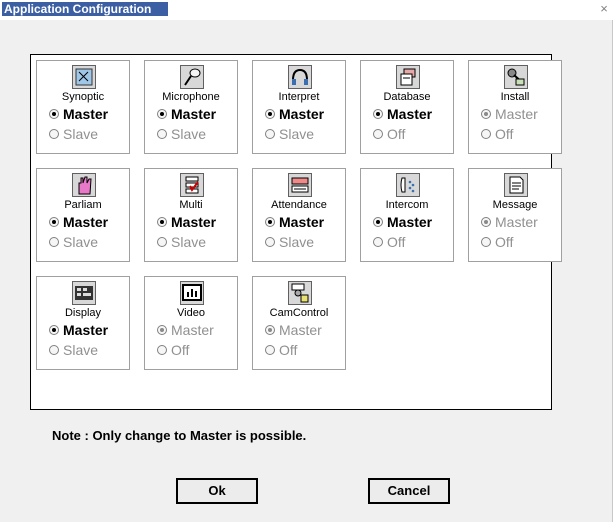 The height and width of the screenshot is (522, 614). I want to click on hand-icon, so click(84, 185).